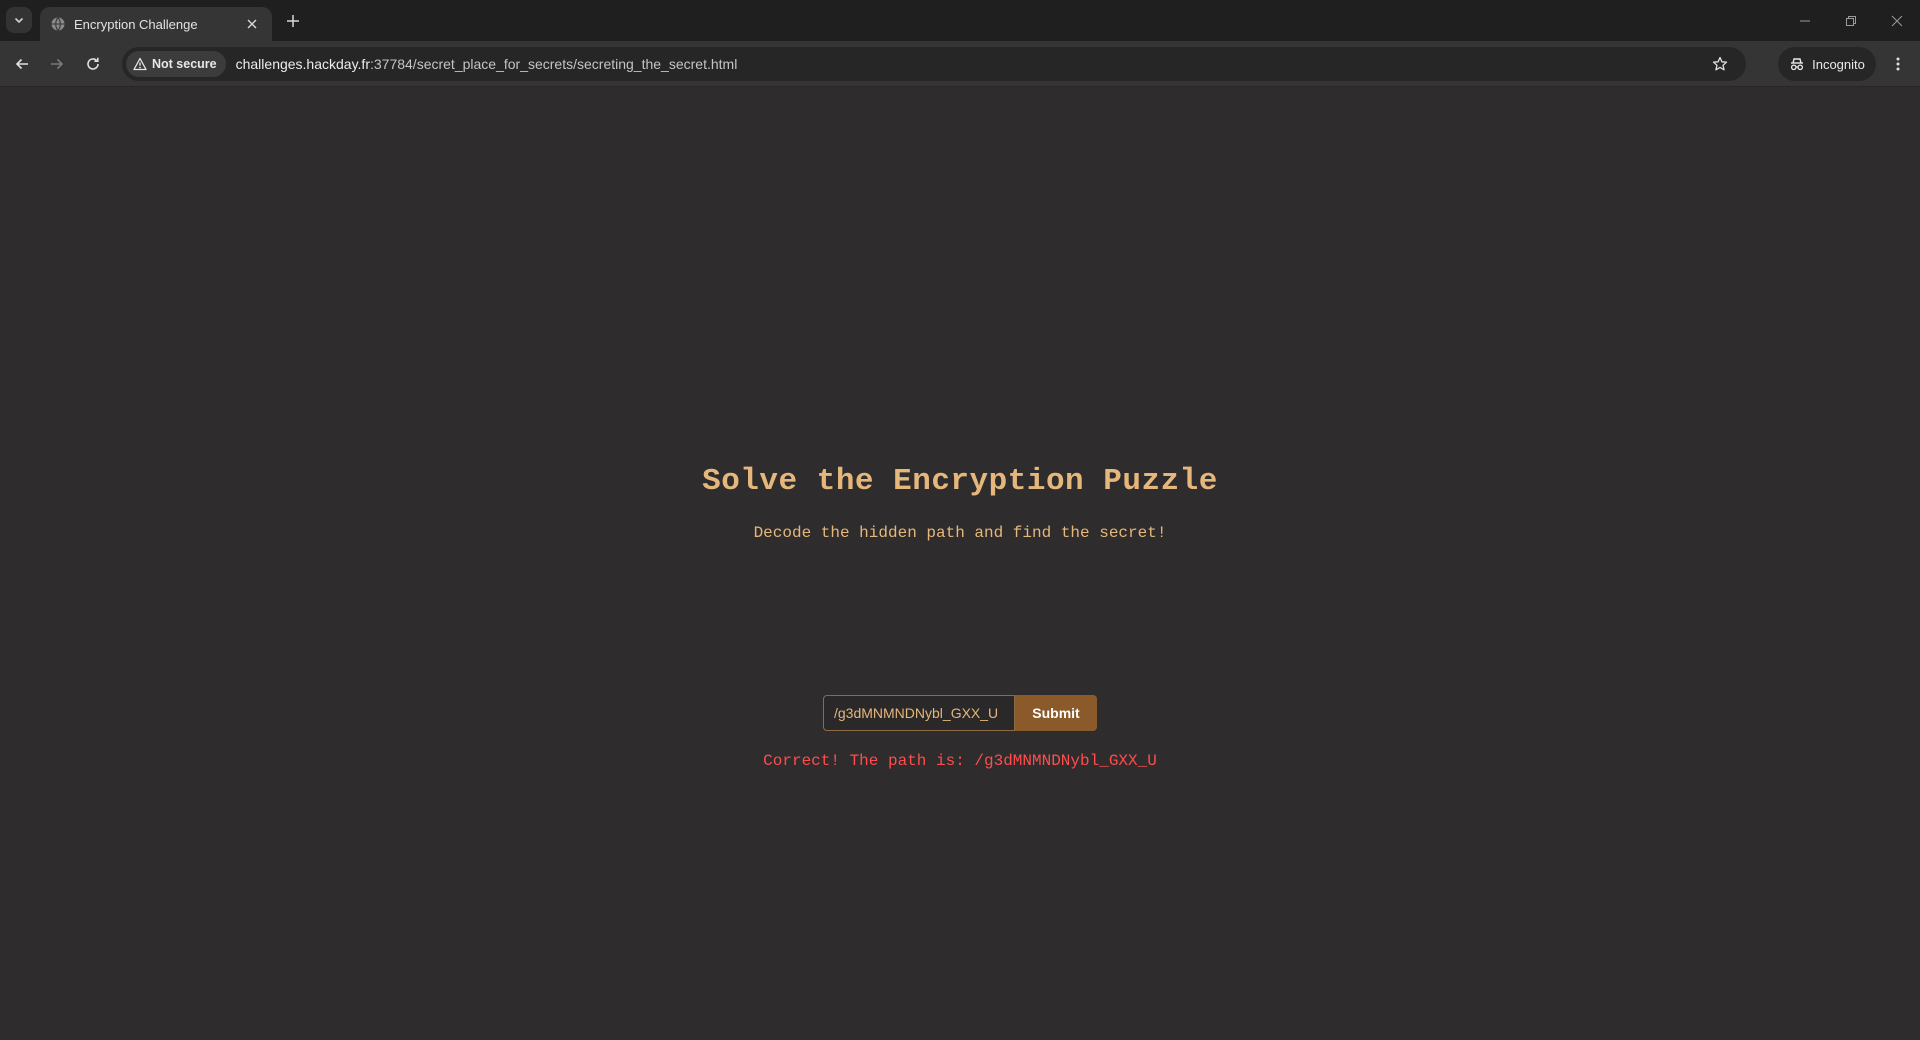 The height and width of the screenshot is (1040, 1920). I want to click on more-vert-icon, so click(1898, 64).